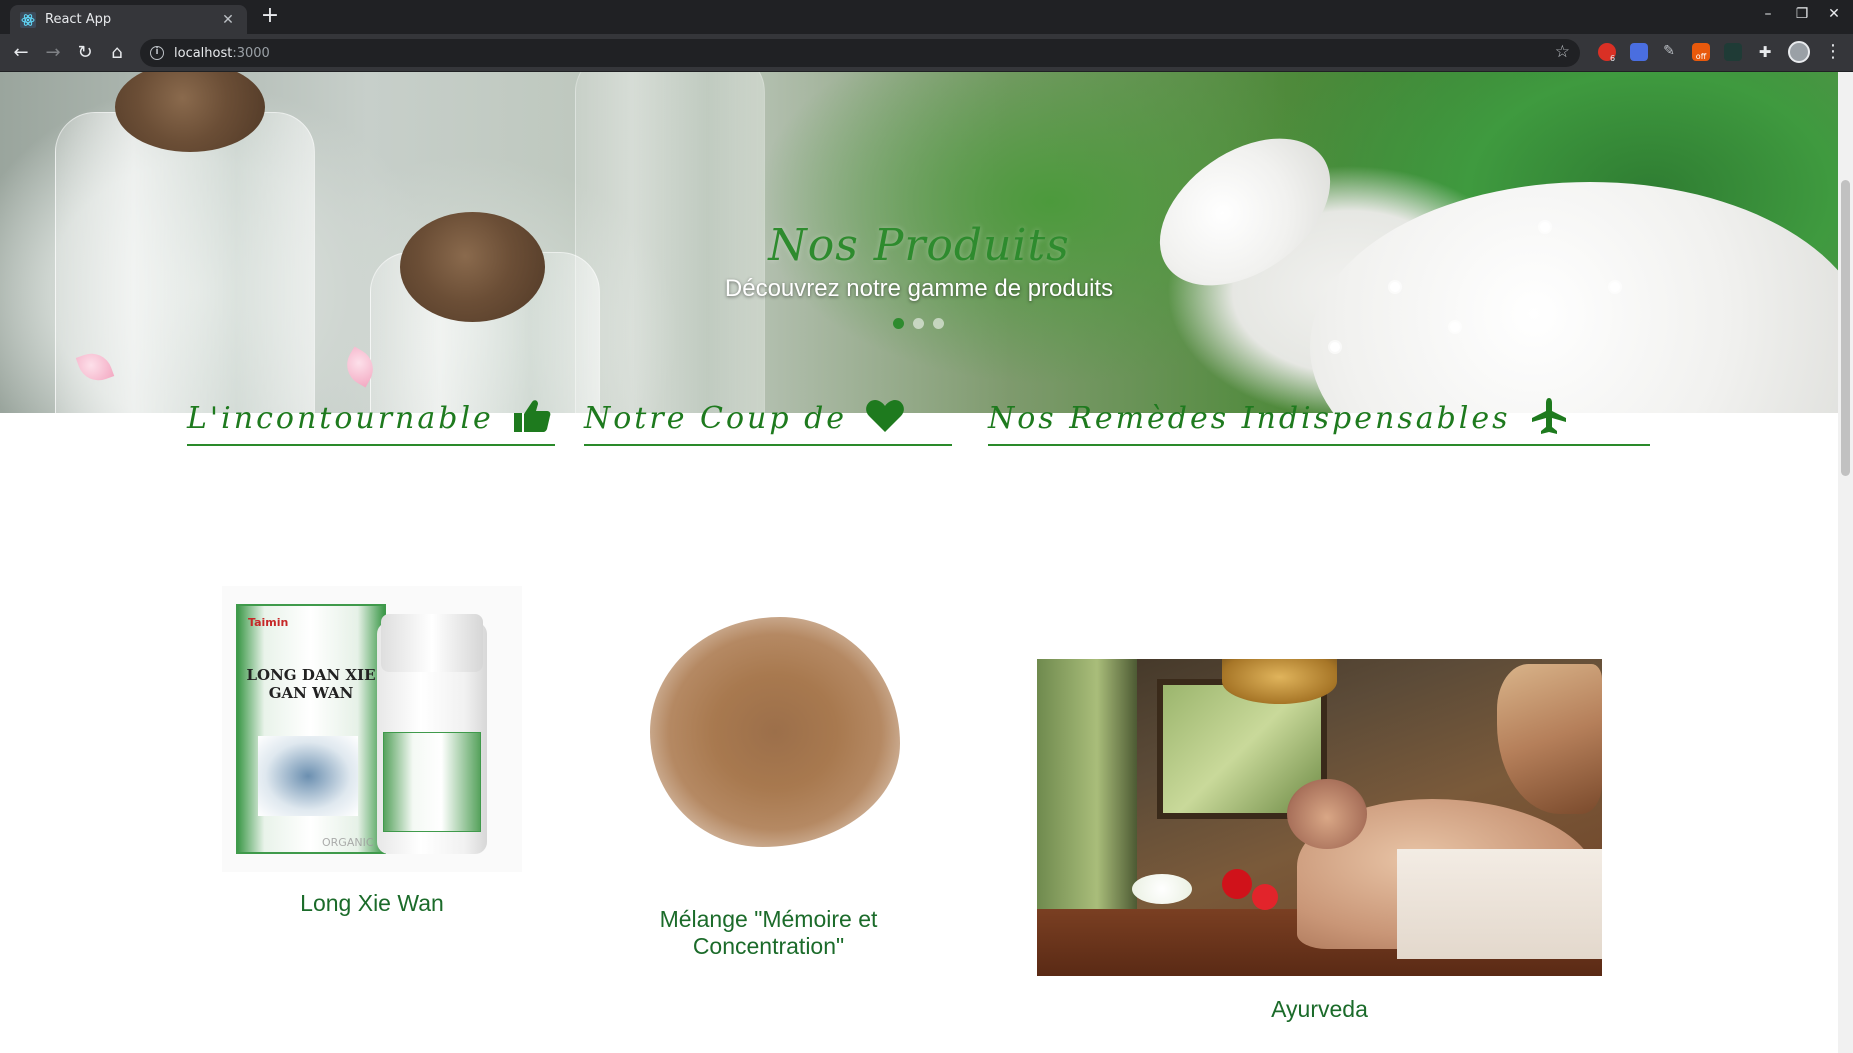 This screenshot has width=1853, height=1053. What do you see at coordinates (1701, 56) in the screenshot?
I see `extension-off-label: off` at bounding box center [1701, 56].